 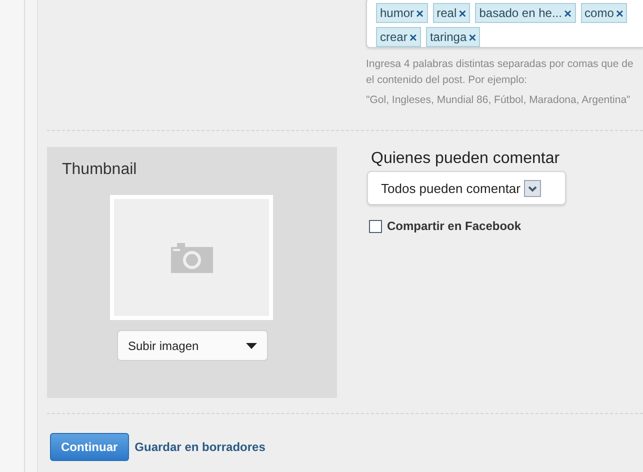 I want to click on example-text: "Gol, Ingleses, Mundial 86, Fútbol, Maradona, Argentina", so click(x=499, y=100).